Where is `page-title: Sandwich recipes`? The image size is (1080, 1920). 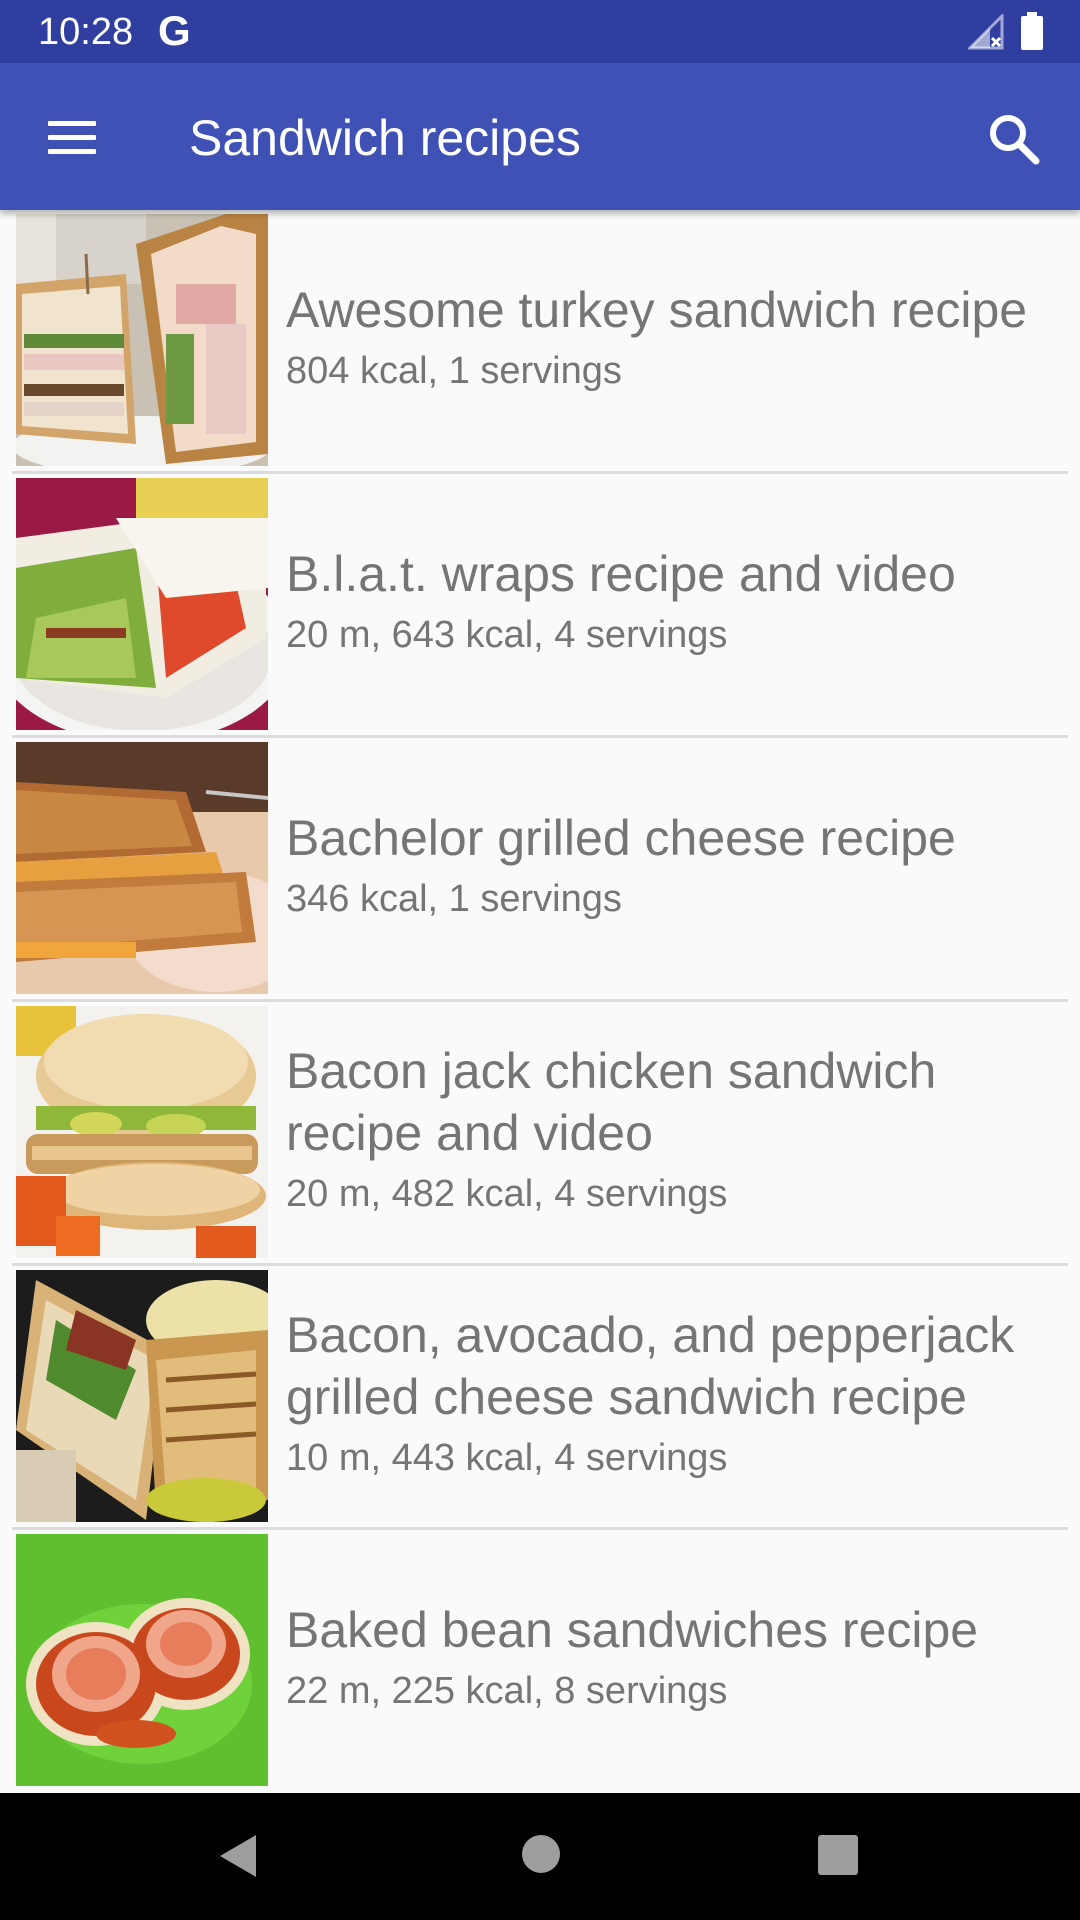 page-title: Sandwich recipes is located at coordinates (385, 138).